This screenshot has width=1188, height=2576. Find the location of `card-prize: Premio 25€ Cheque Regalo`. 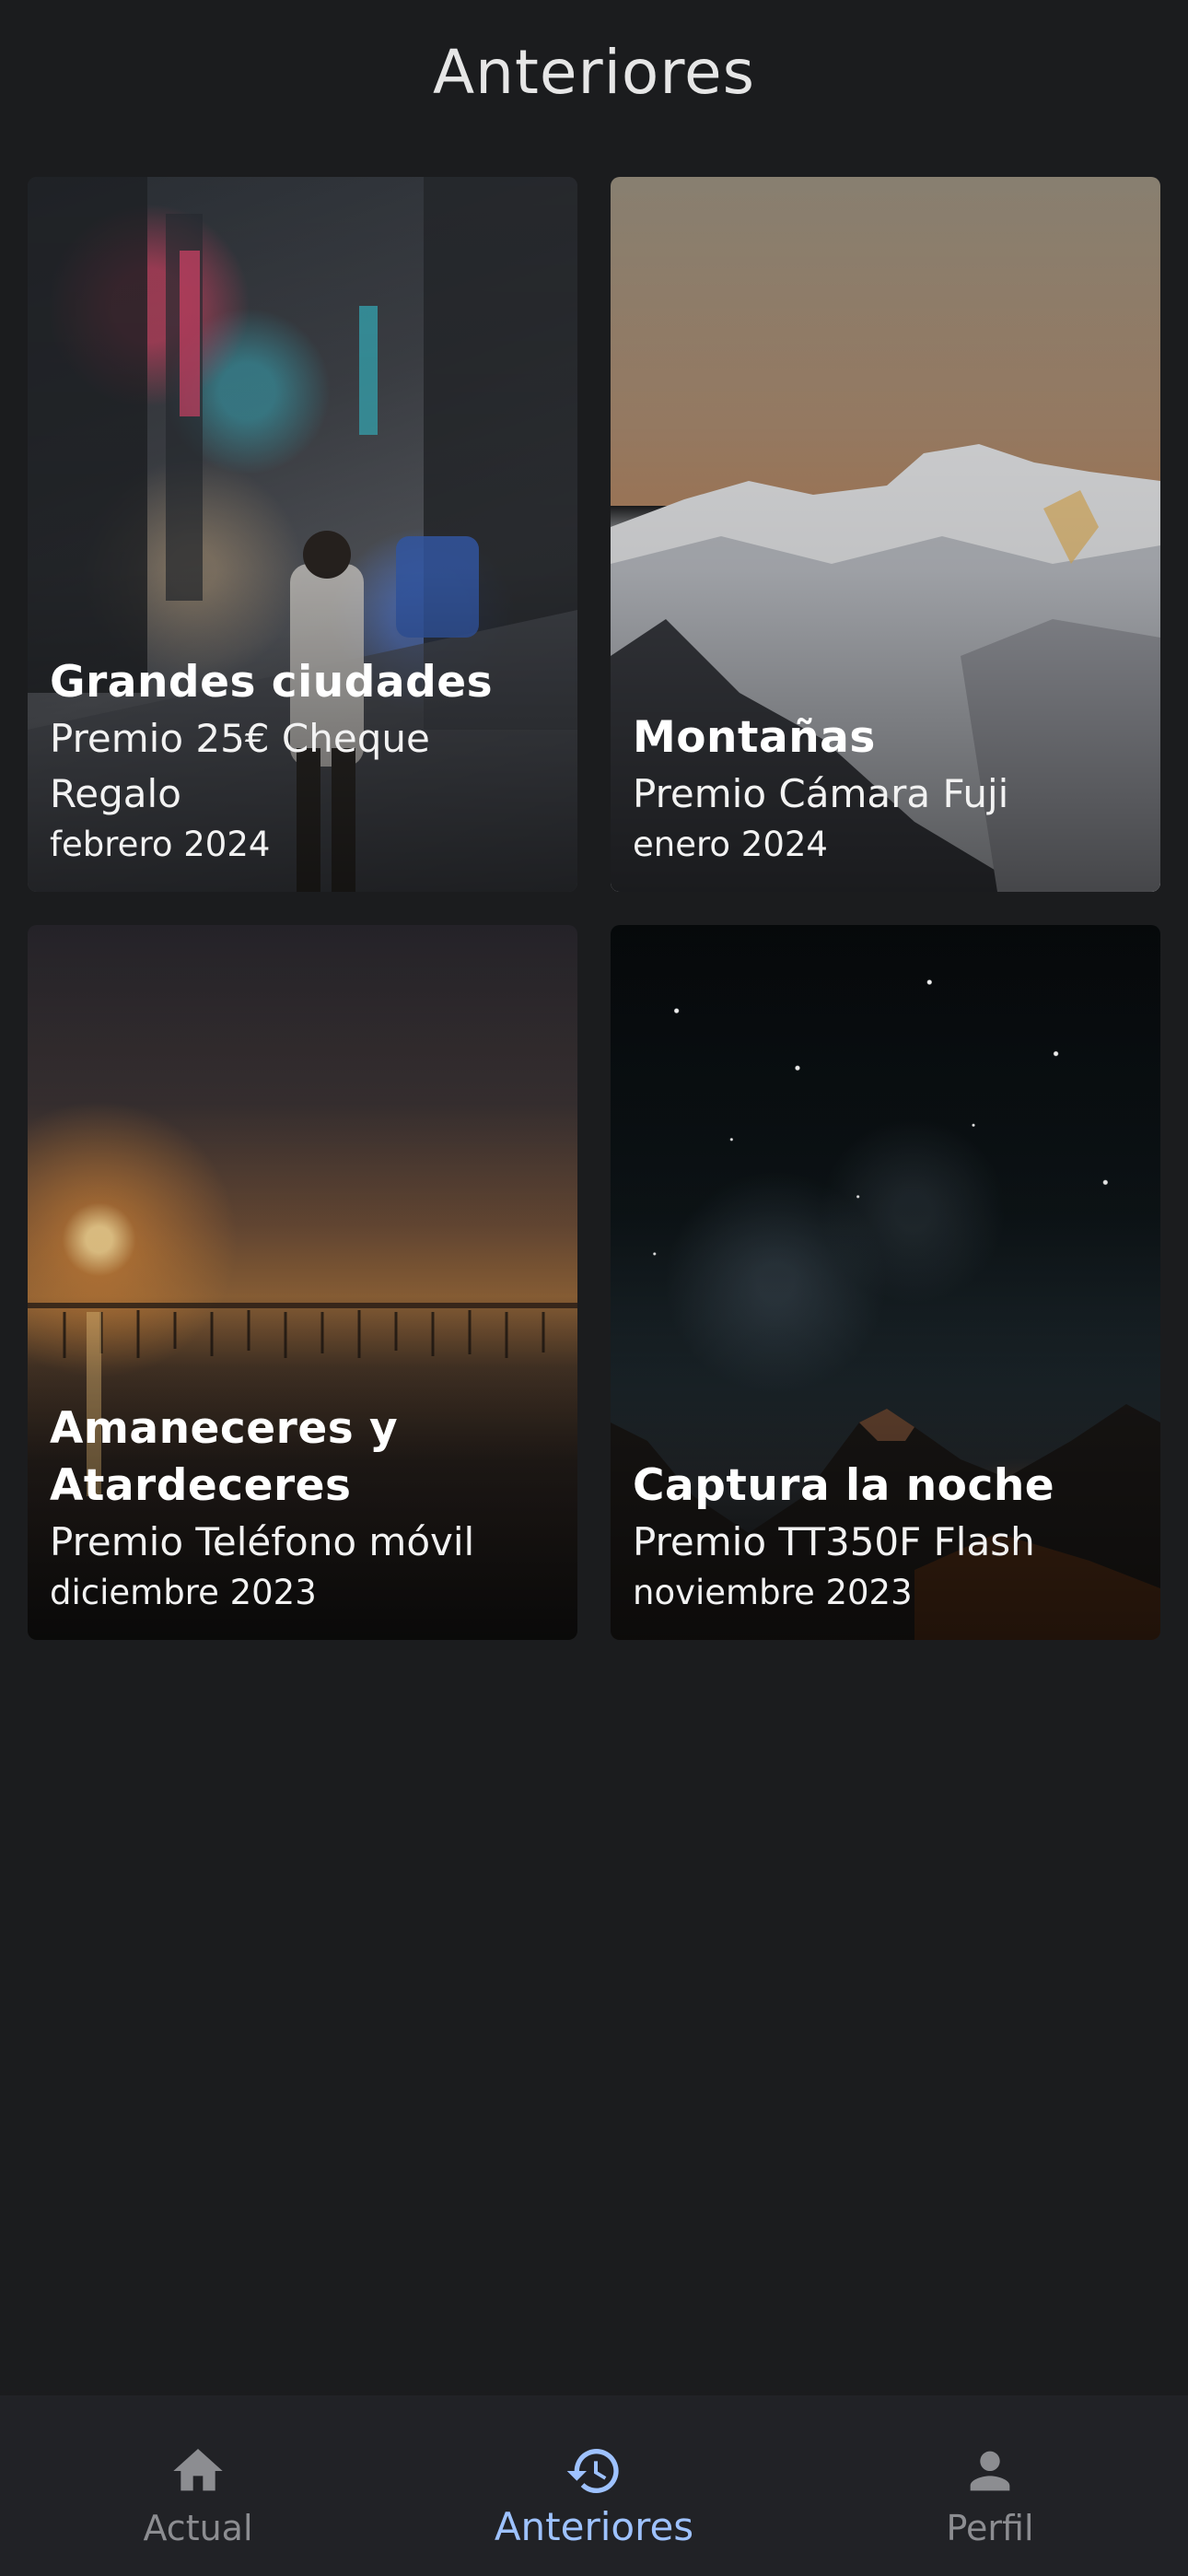

card-prize: Premio 25€ Cheque Regalo is located at coordinates (240, 766).